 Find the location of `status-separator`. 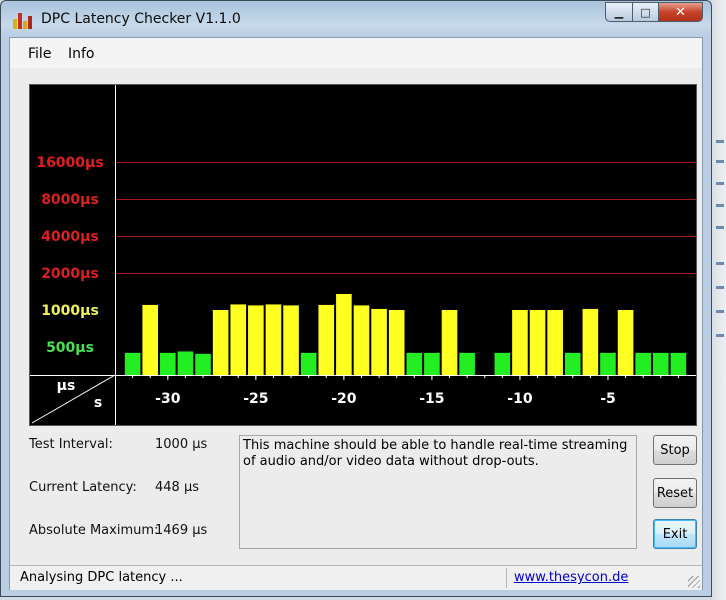

status-separator is located at coordinates (506, 578).